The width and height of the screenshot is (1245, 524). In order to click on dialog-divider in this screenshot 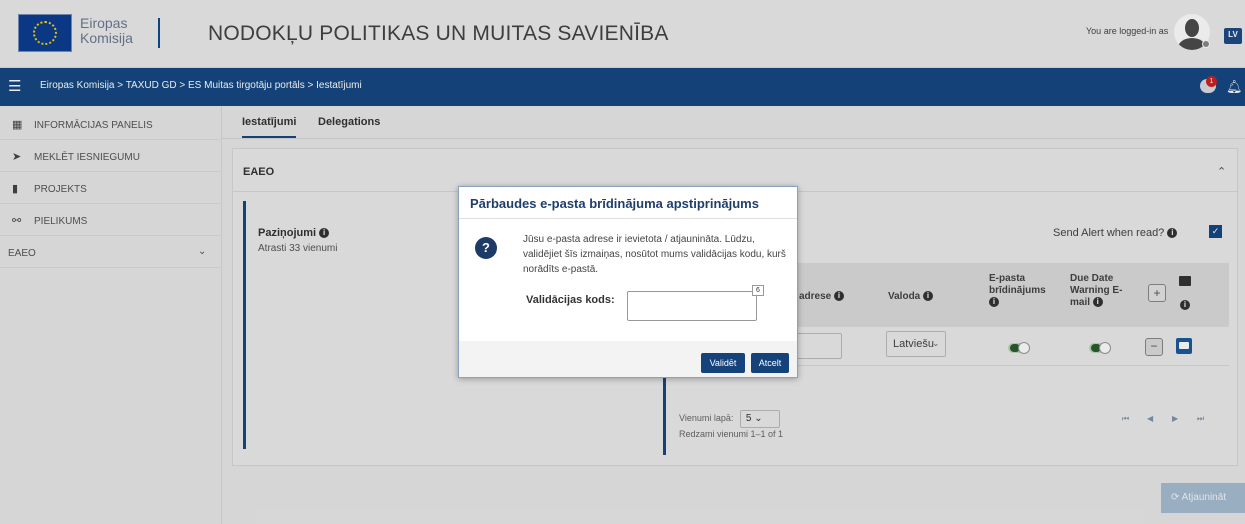, I will do `click(628, 218)`.